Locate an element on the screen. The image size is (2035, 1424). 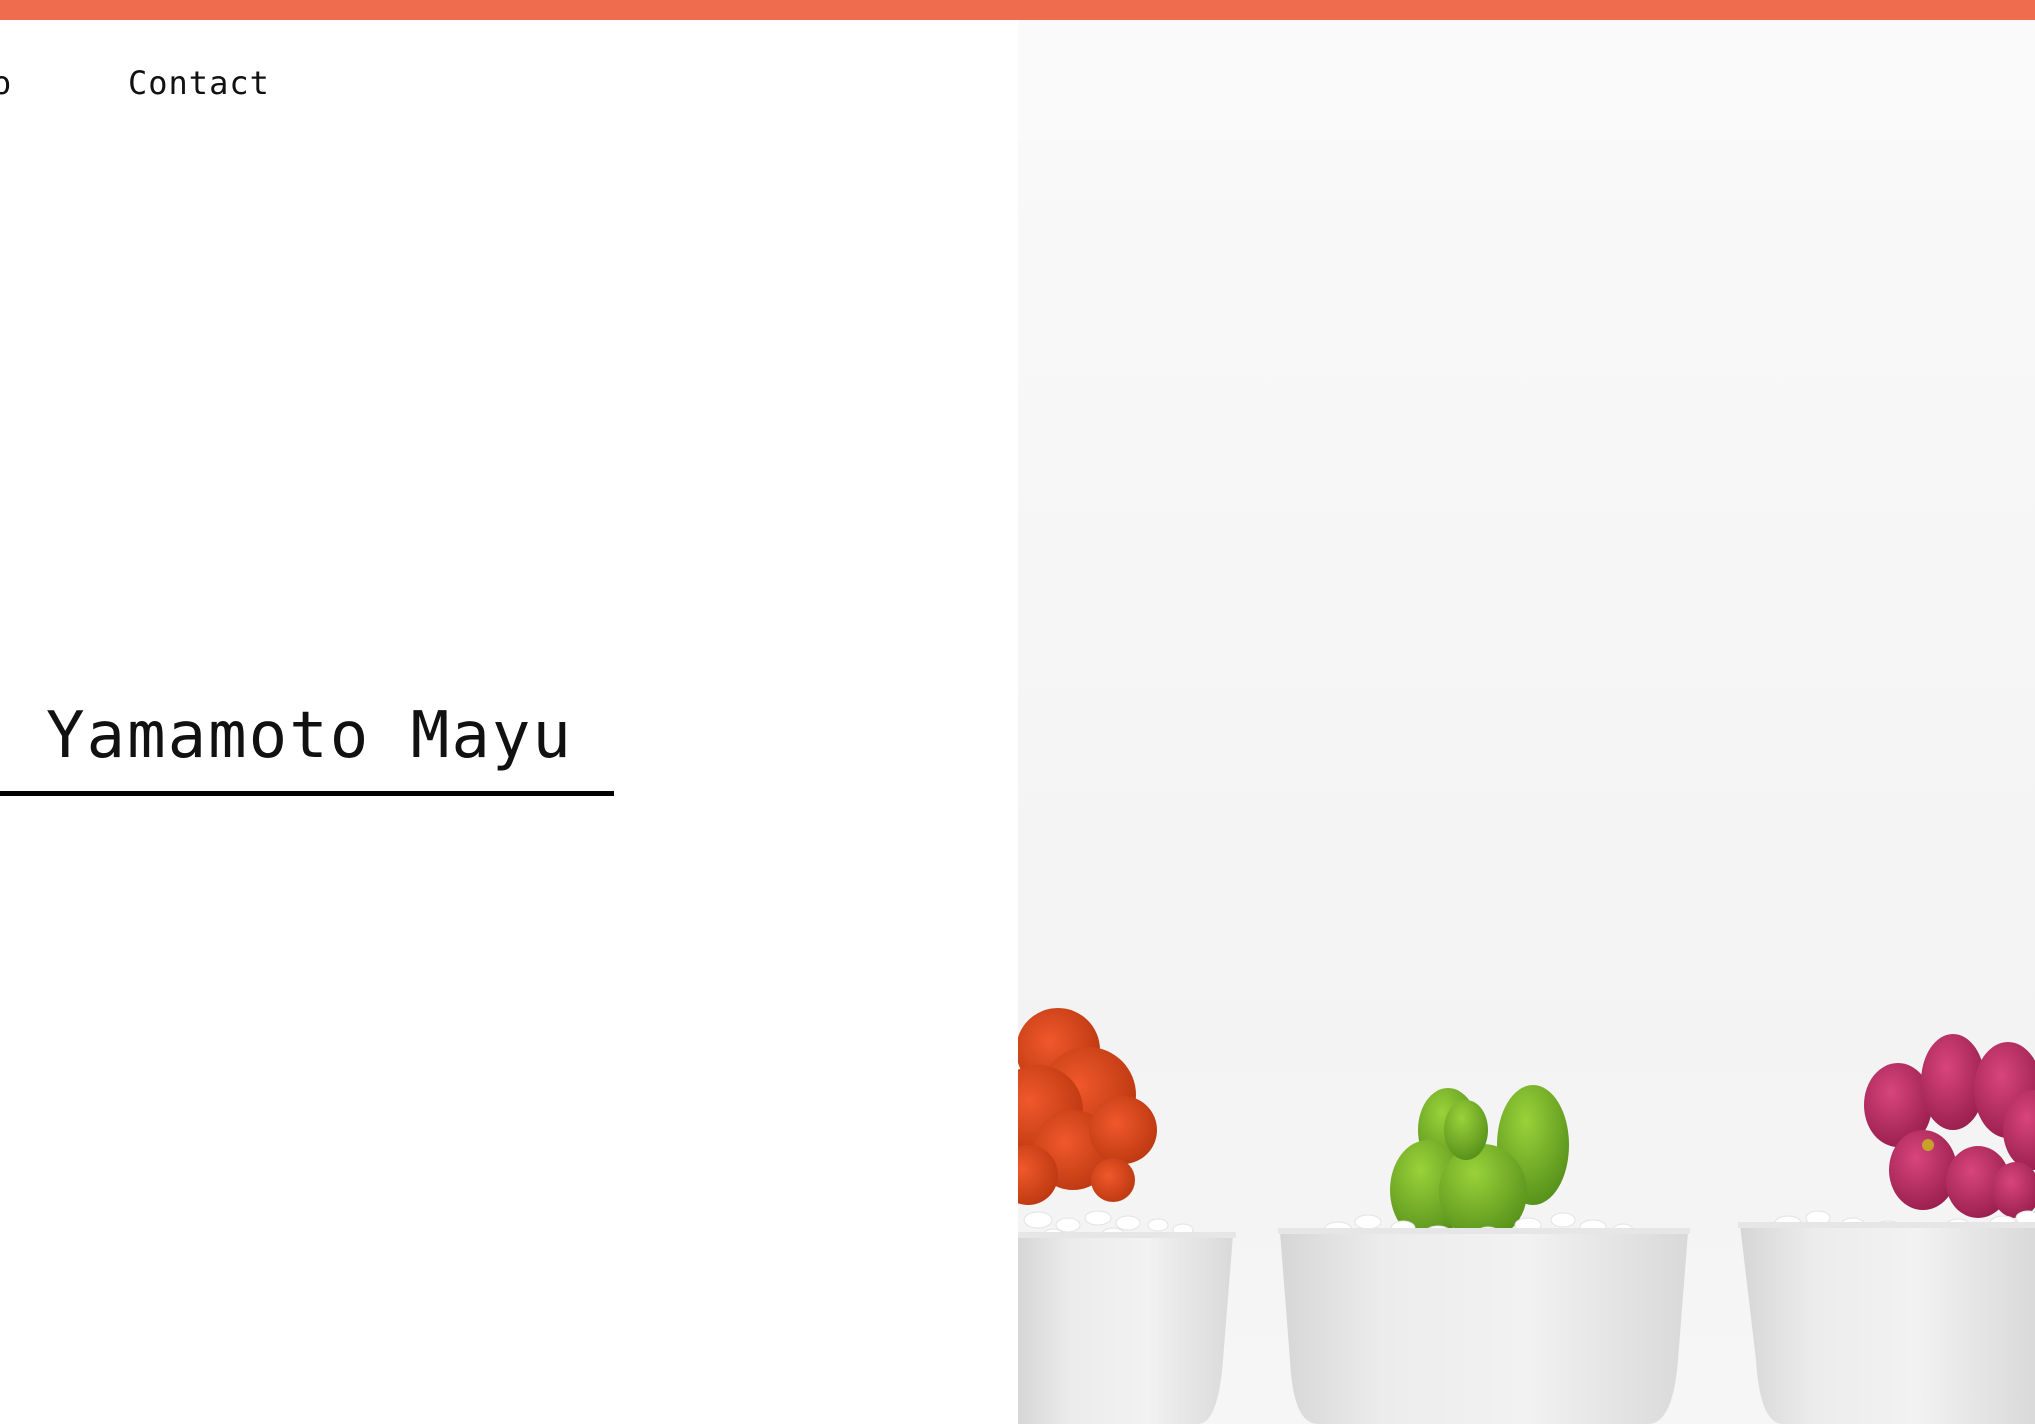
nav-link-partial: o is located at coordinates (6, 83).